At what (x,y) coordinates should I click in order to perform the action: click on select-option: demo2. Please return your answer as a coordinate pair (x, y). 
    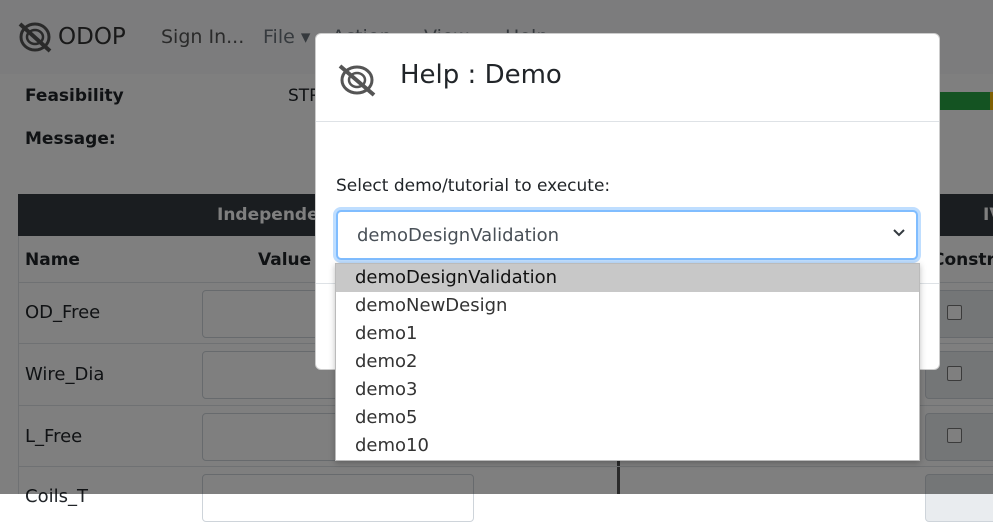
    Looking at the image, I should click on (627, 362).